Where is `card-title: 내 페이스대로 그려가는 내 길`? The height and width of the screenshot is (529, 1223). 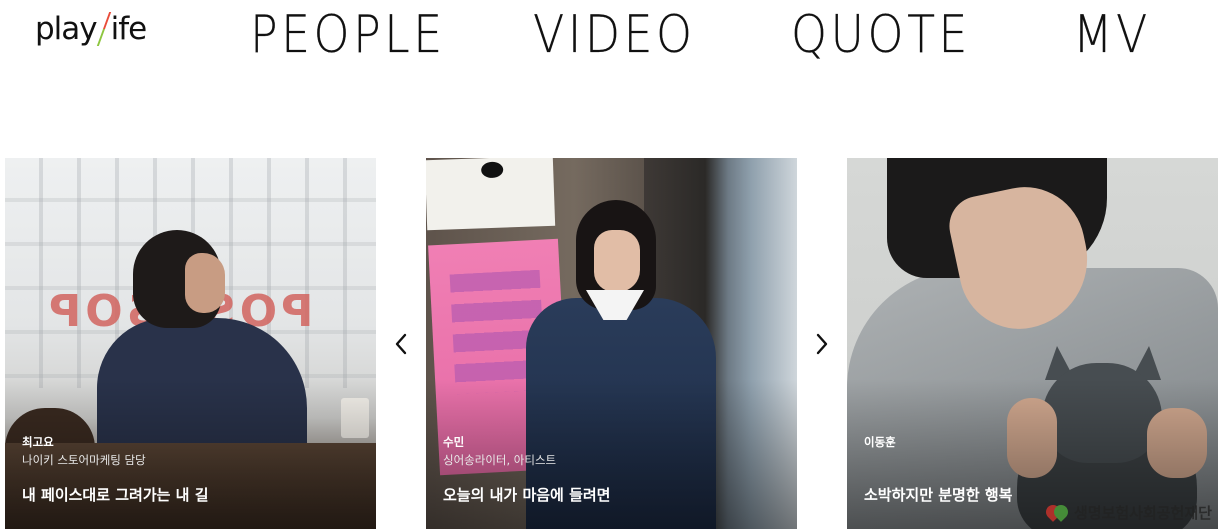
card-title: 내 페이스대로 그려가는 내 길 is located at coordinates (115, 495).